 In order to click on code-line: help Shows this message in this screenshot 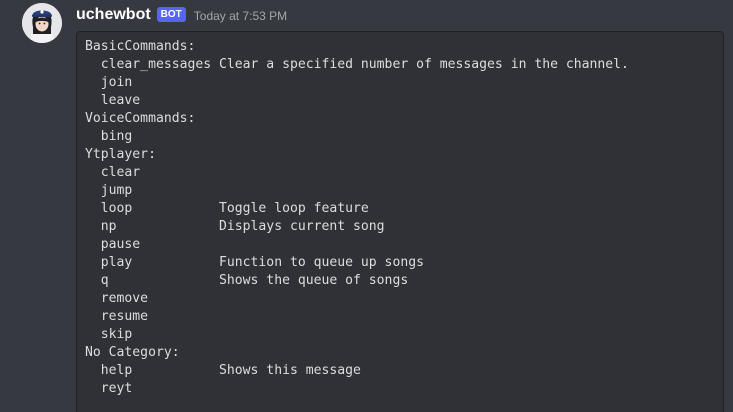, I will do `click(223, 370)`.